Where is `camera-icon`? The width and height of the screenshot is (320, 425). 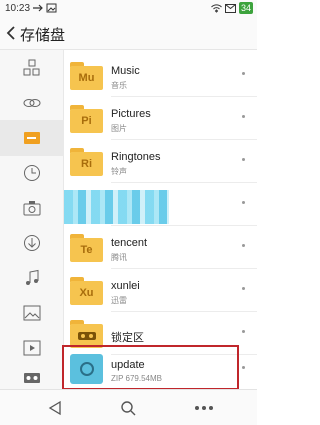
camera-icon is located at coordinates (32, 208).